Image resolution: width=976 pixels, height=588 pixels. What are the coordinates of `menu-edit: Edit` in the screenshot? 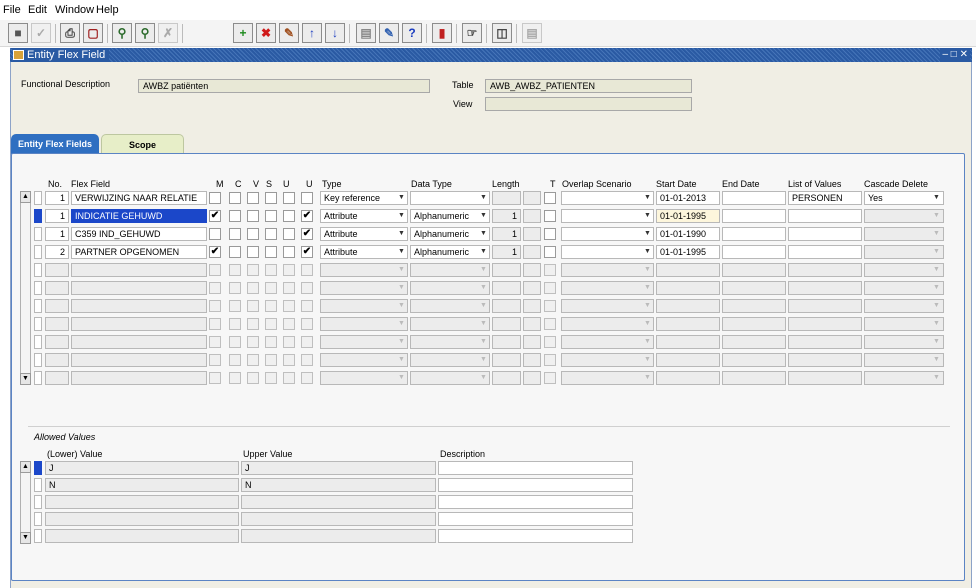 It's located at (37, 10).